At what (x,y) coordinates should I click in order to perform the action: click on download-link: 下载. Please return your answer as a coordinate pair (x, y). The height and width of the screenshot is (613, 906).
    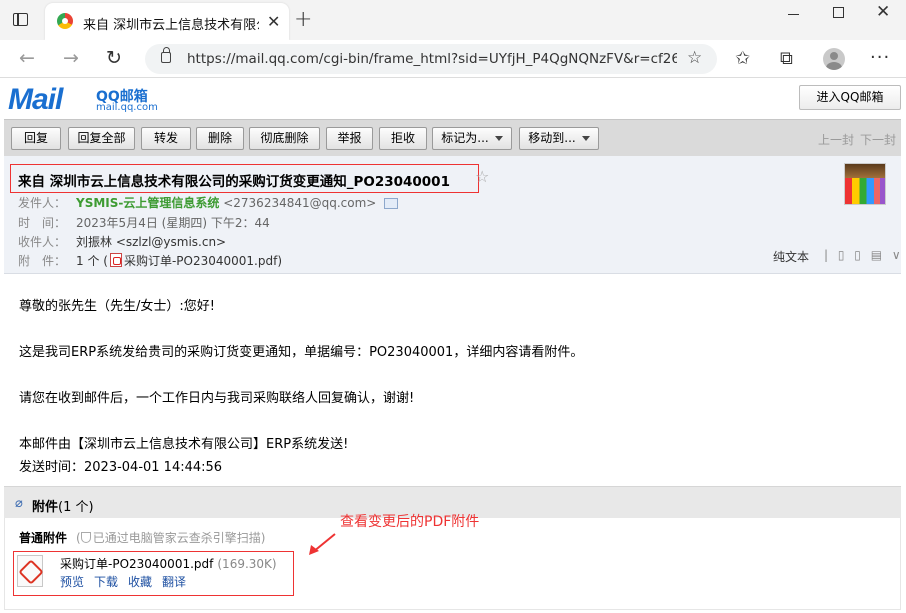
    Looking at the image, I should click on (106, 582).